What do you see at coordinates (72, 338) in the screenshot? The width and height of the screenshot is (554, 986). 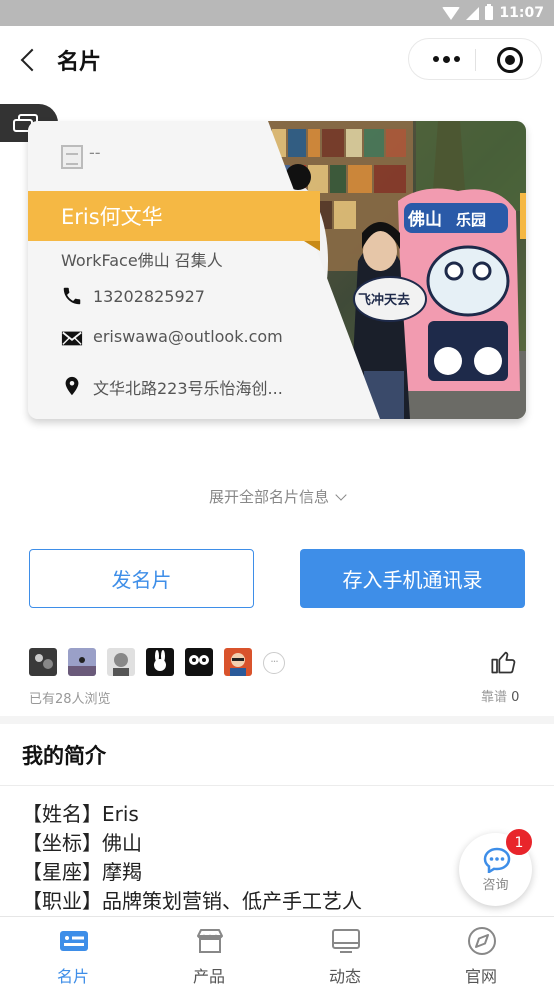 I see `email-icon` at bounding box center [72, 338].